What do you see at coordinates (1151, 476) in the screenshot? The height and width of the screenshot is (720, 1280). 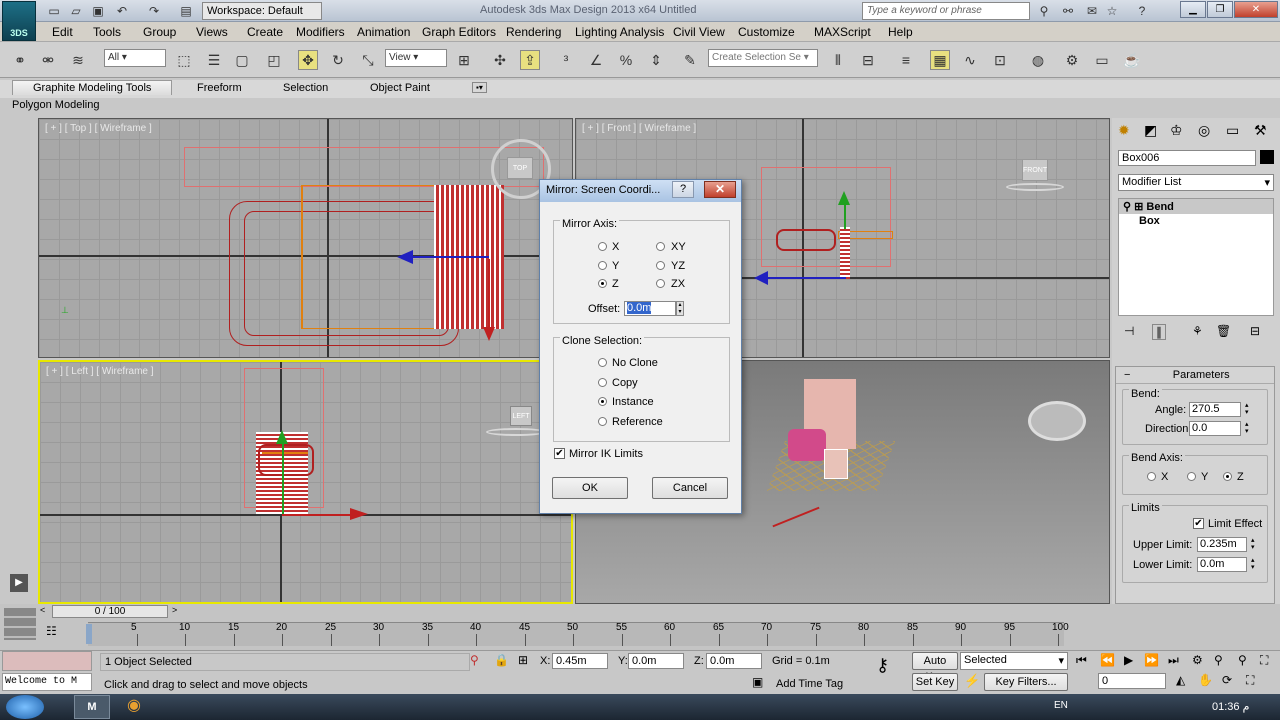 I see `bend-axis-x-radio` at bounding box center [1151, 476].